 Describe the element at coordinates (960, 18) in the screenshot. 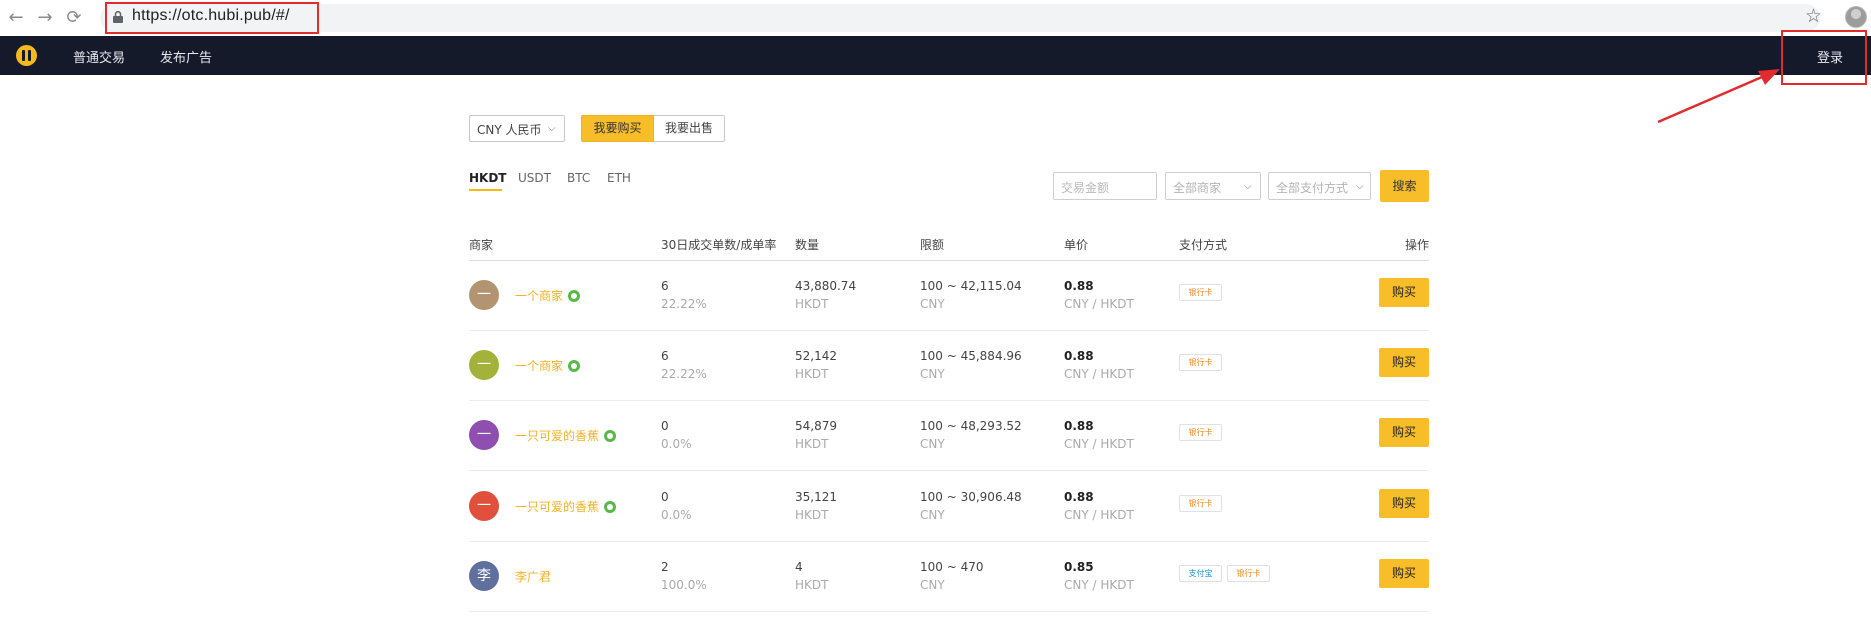

I see `address-bar` at that location.